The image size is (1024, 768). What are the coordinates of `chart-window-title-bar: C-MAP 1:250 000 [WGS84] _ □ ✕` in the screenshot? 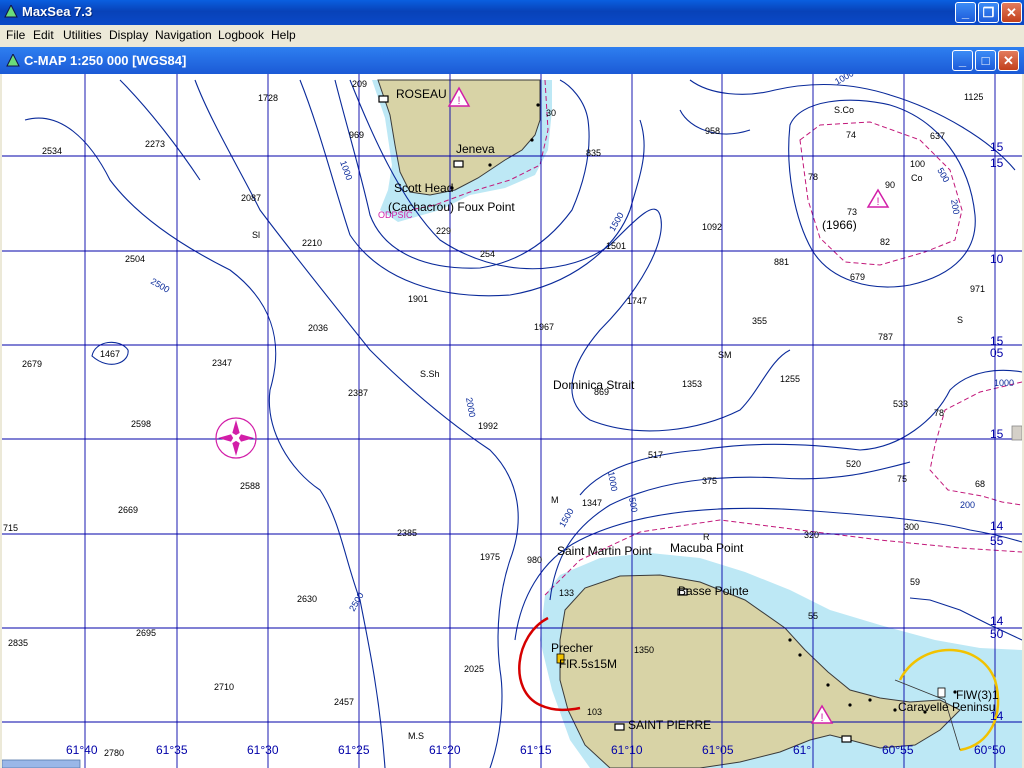 It's located at (512, 60).